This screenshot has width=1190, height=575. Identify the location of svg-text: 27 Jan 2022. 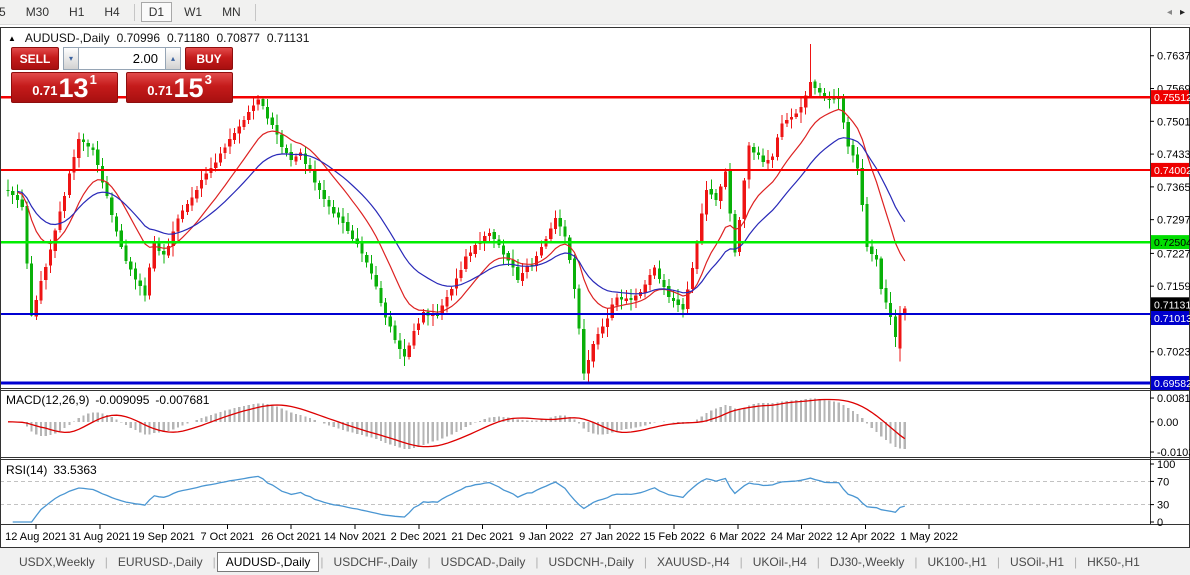
(610, 537).